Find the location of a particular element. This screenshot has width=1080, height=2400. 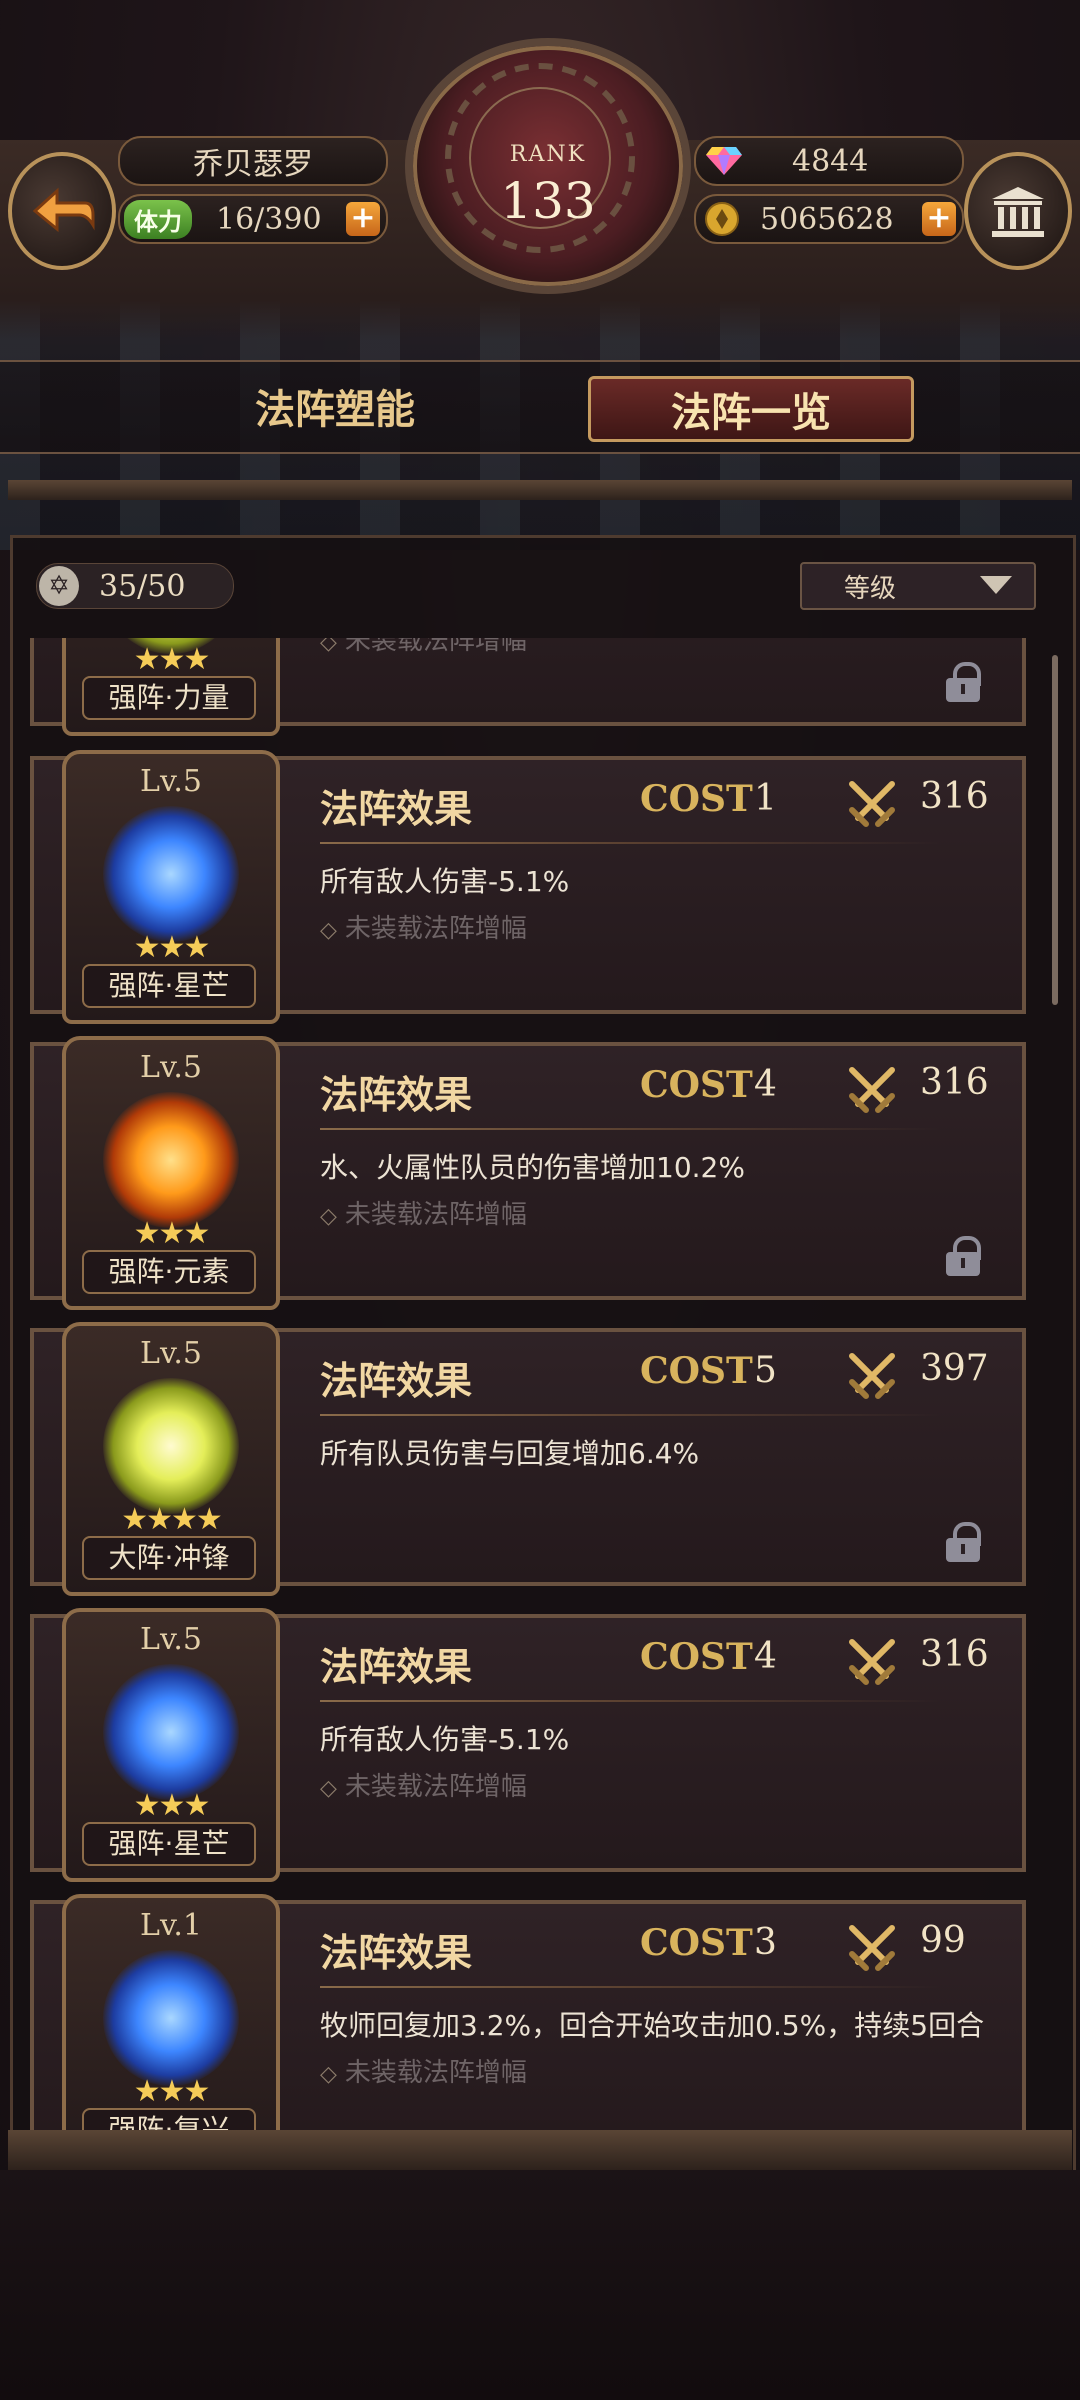

back-arrow-icon is located at coordinates (63, 210).